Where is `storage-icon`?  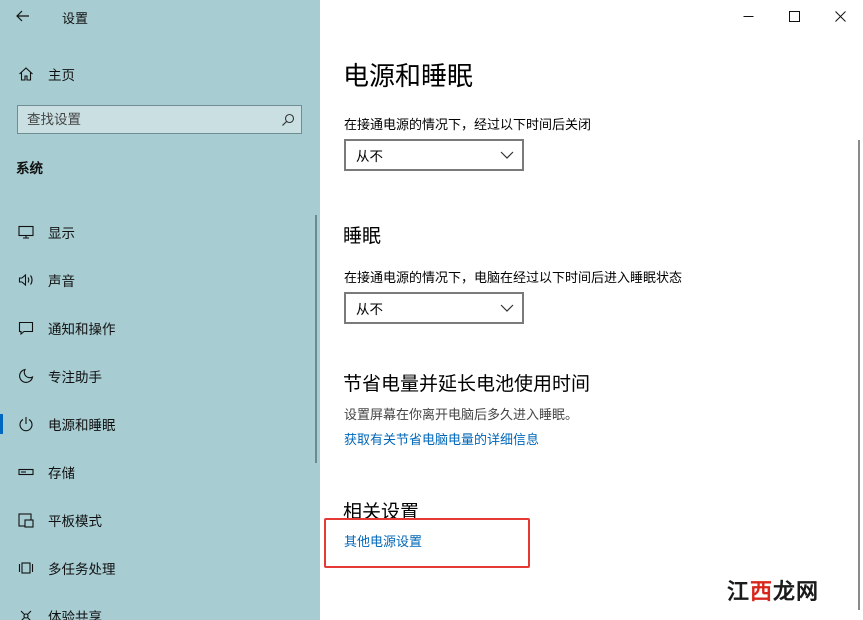
storage-icon is located at coordinates (26, 472).